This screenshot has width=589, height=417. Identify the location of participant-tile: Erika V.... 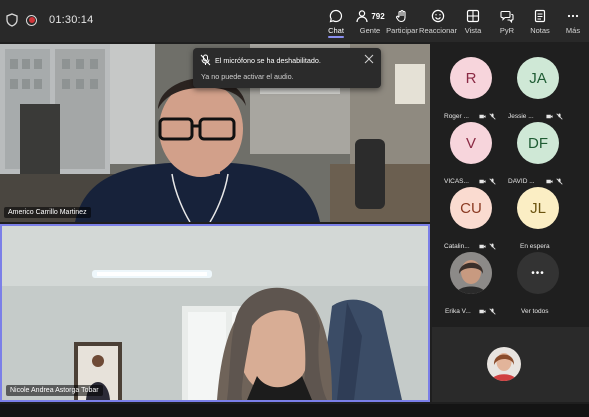
(471, 287).